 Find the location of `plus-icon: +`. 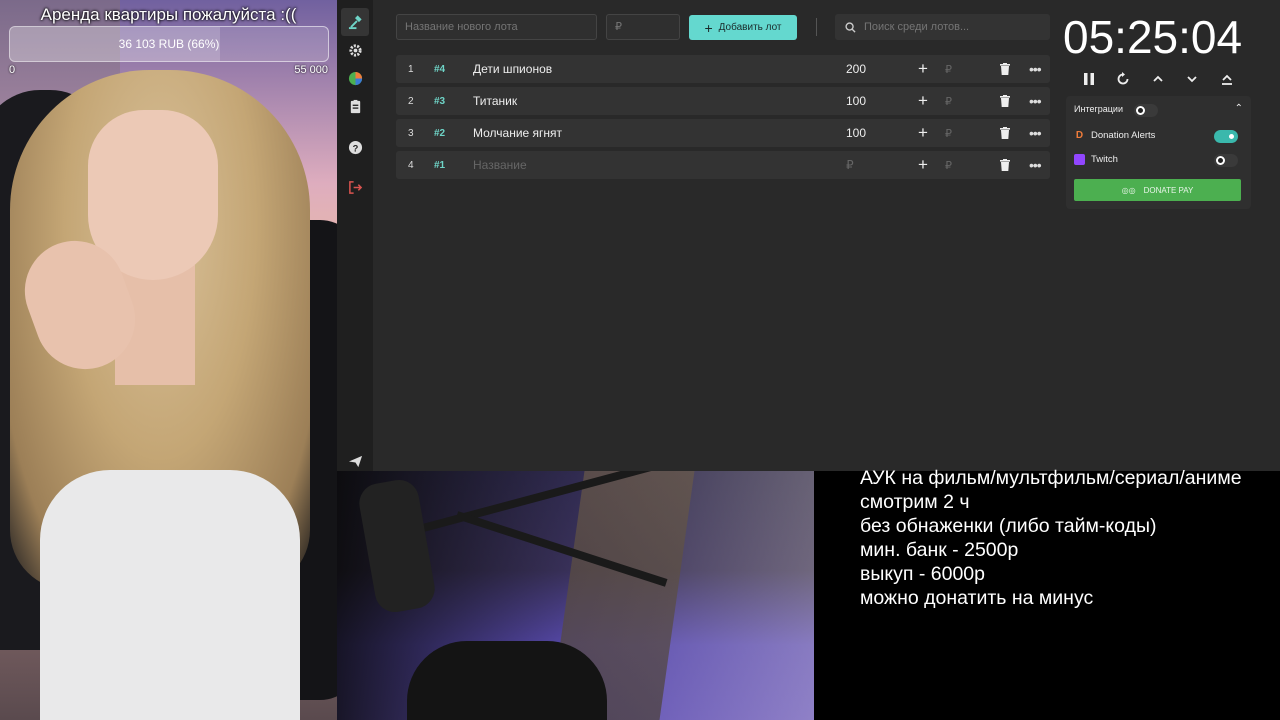

plus-icon: + is located at coordinates (708, 27).